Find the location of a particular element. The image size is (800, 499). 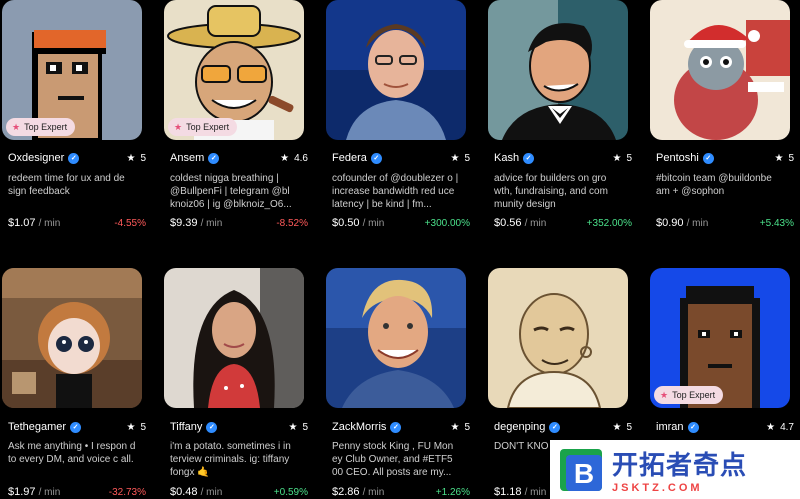

rating-value: 4.7 is located at coordinates (787, 427).